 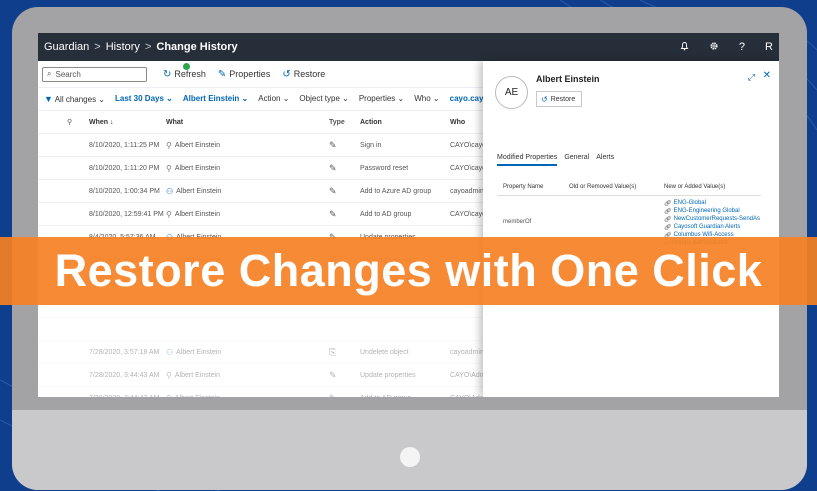 I want to click on search-placeholder: Search, so click(x=68, y=74).